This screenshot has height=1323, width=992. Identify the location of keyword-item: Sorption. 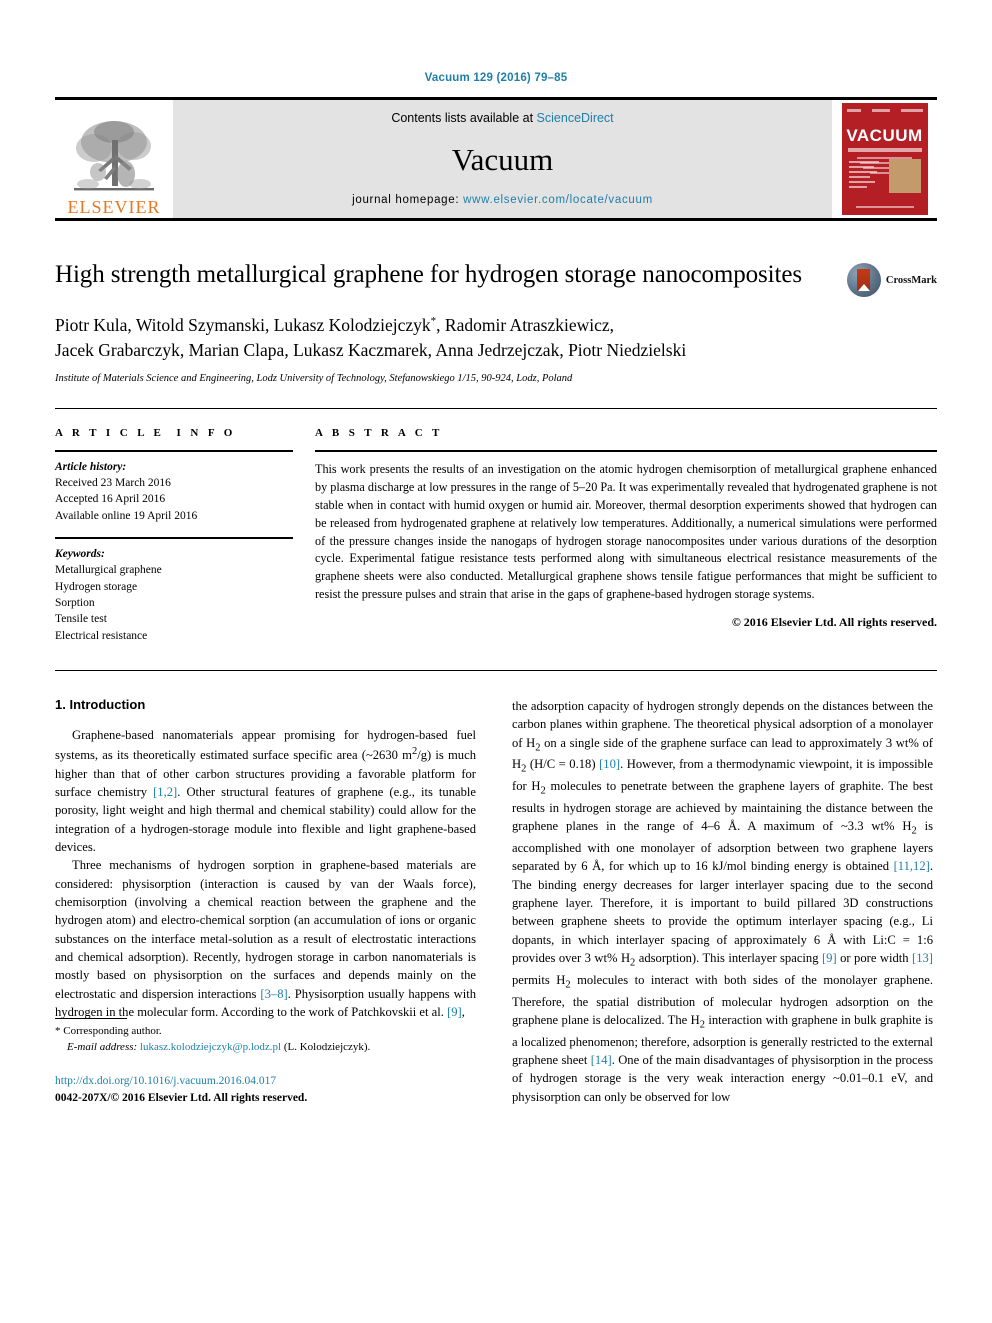
(75, 603).